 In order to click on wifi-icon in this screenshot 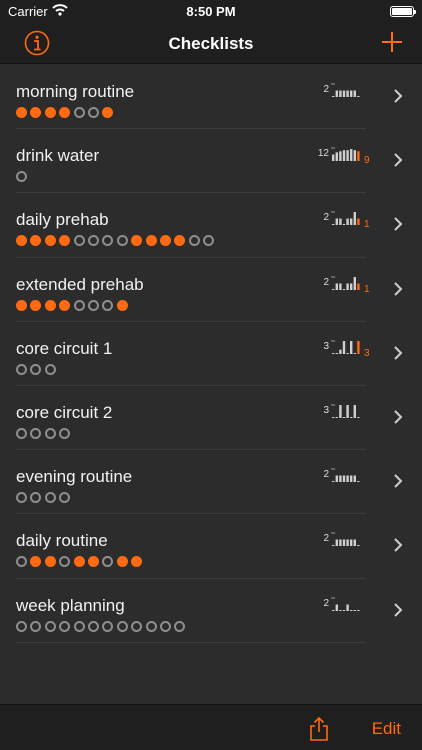, I will do `click(60, 11)`.